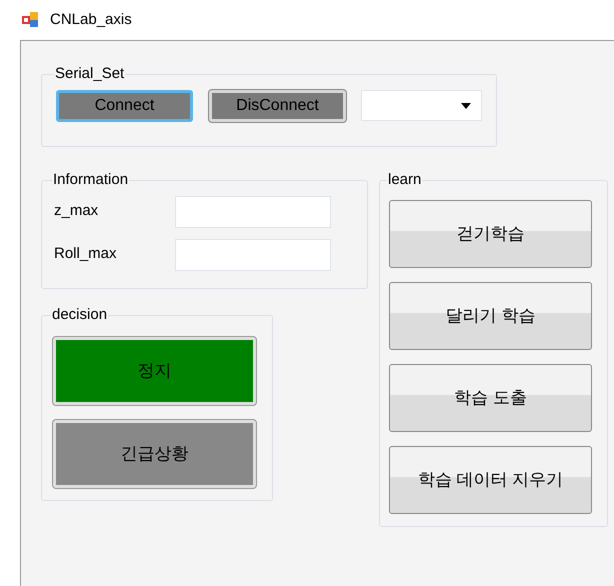 This screenshot has height=586, width=614. I want to click on group-title: decision, so click(79, 315).